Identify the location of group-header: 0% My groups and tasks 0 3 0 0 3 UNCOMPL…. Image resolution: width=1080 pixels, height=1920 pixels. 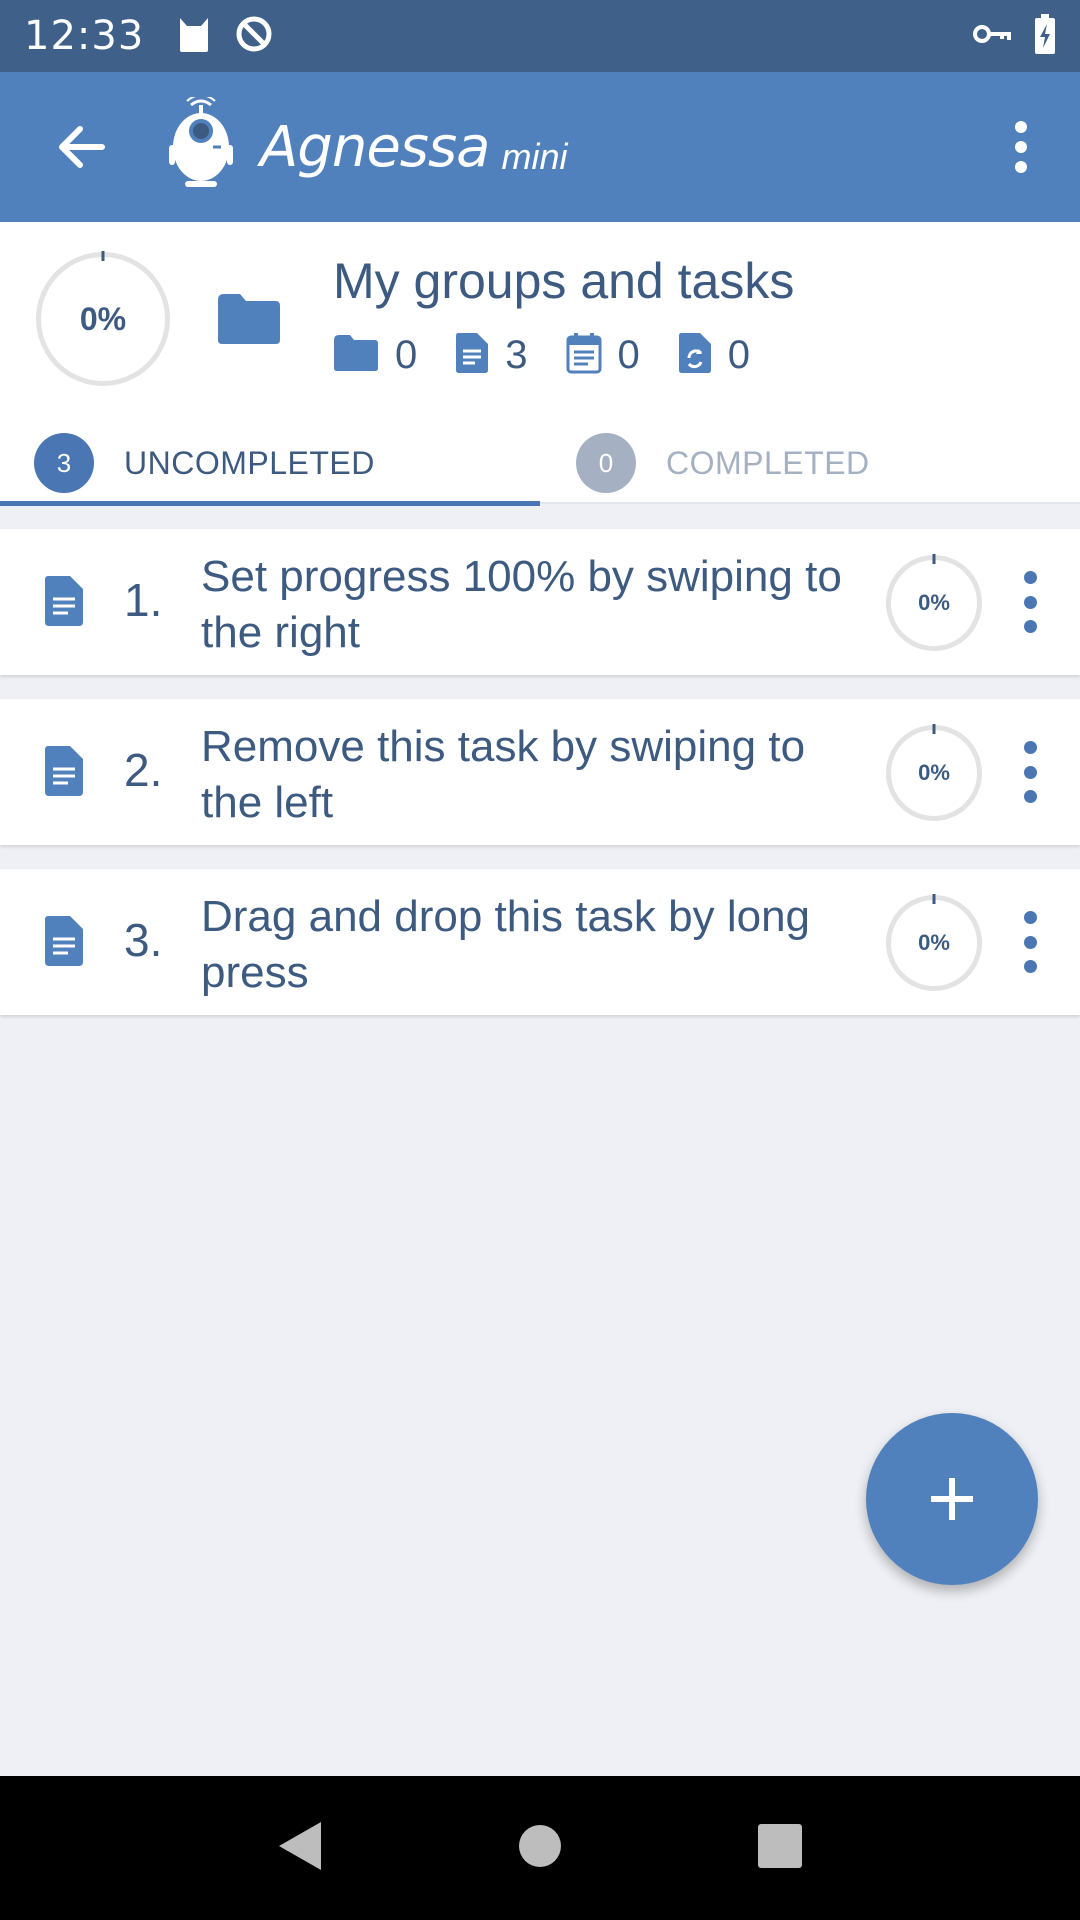
(540, 364).